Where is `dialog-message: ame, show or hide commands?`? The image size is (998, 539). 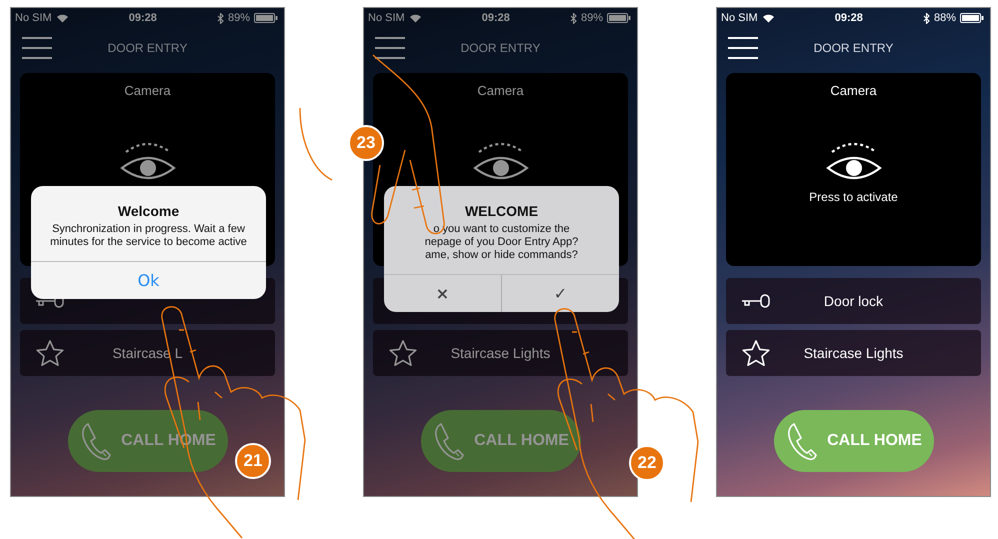 dialog-message: ame, show or hide commands? is located at coordinates (501, 255).